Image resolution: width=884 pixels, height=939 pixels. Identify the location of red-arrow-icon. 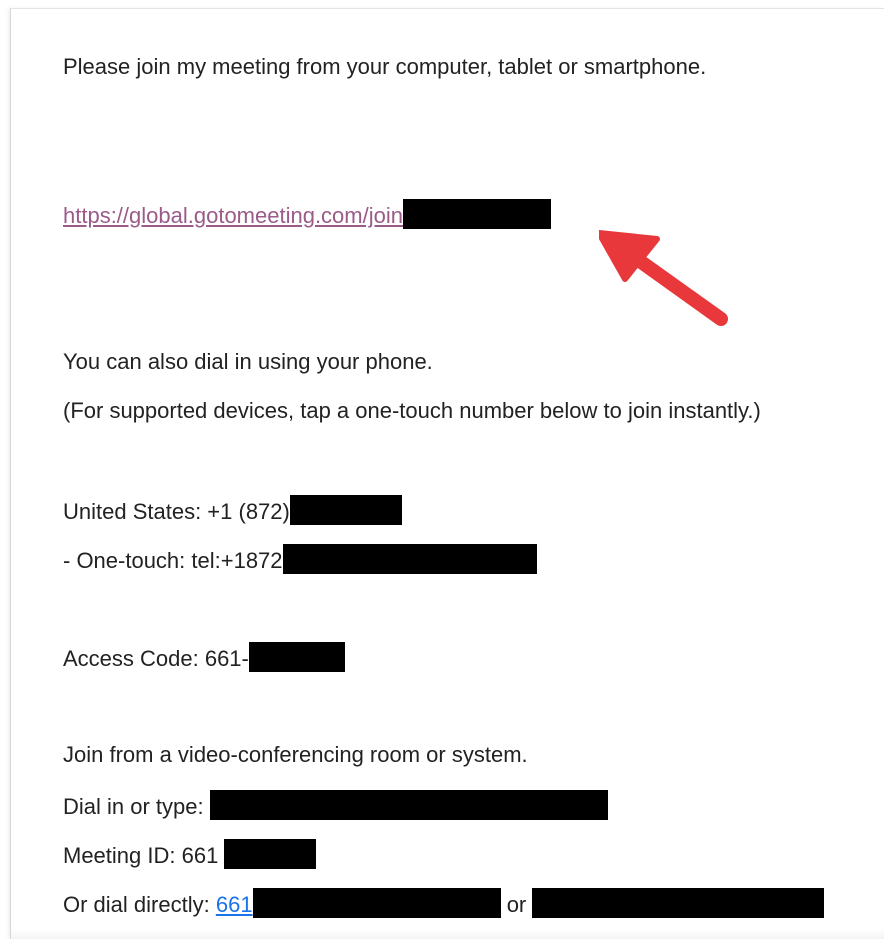
(663, 278).